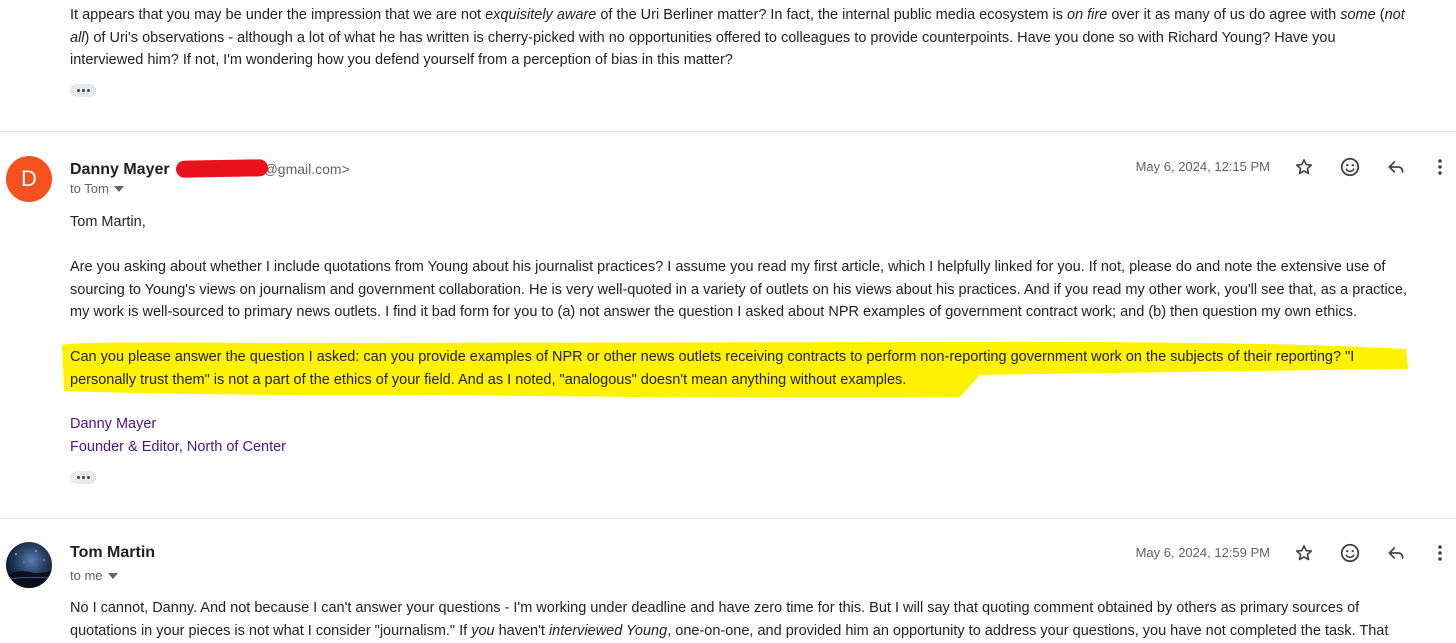 The width and height of the screenshot is (1456, 643). I want to click on redaction-mark, so click(221, 168).